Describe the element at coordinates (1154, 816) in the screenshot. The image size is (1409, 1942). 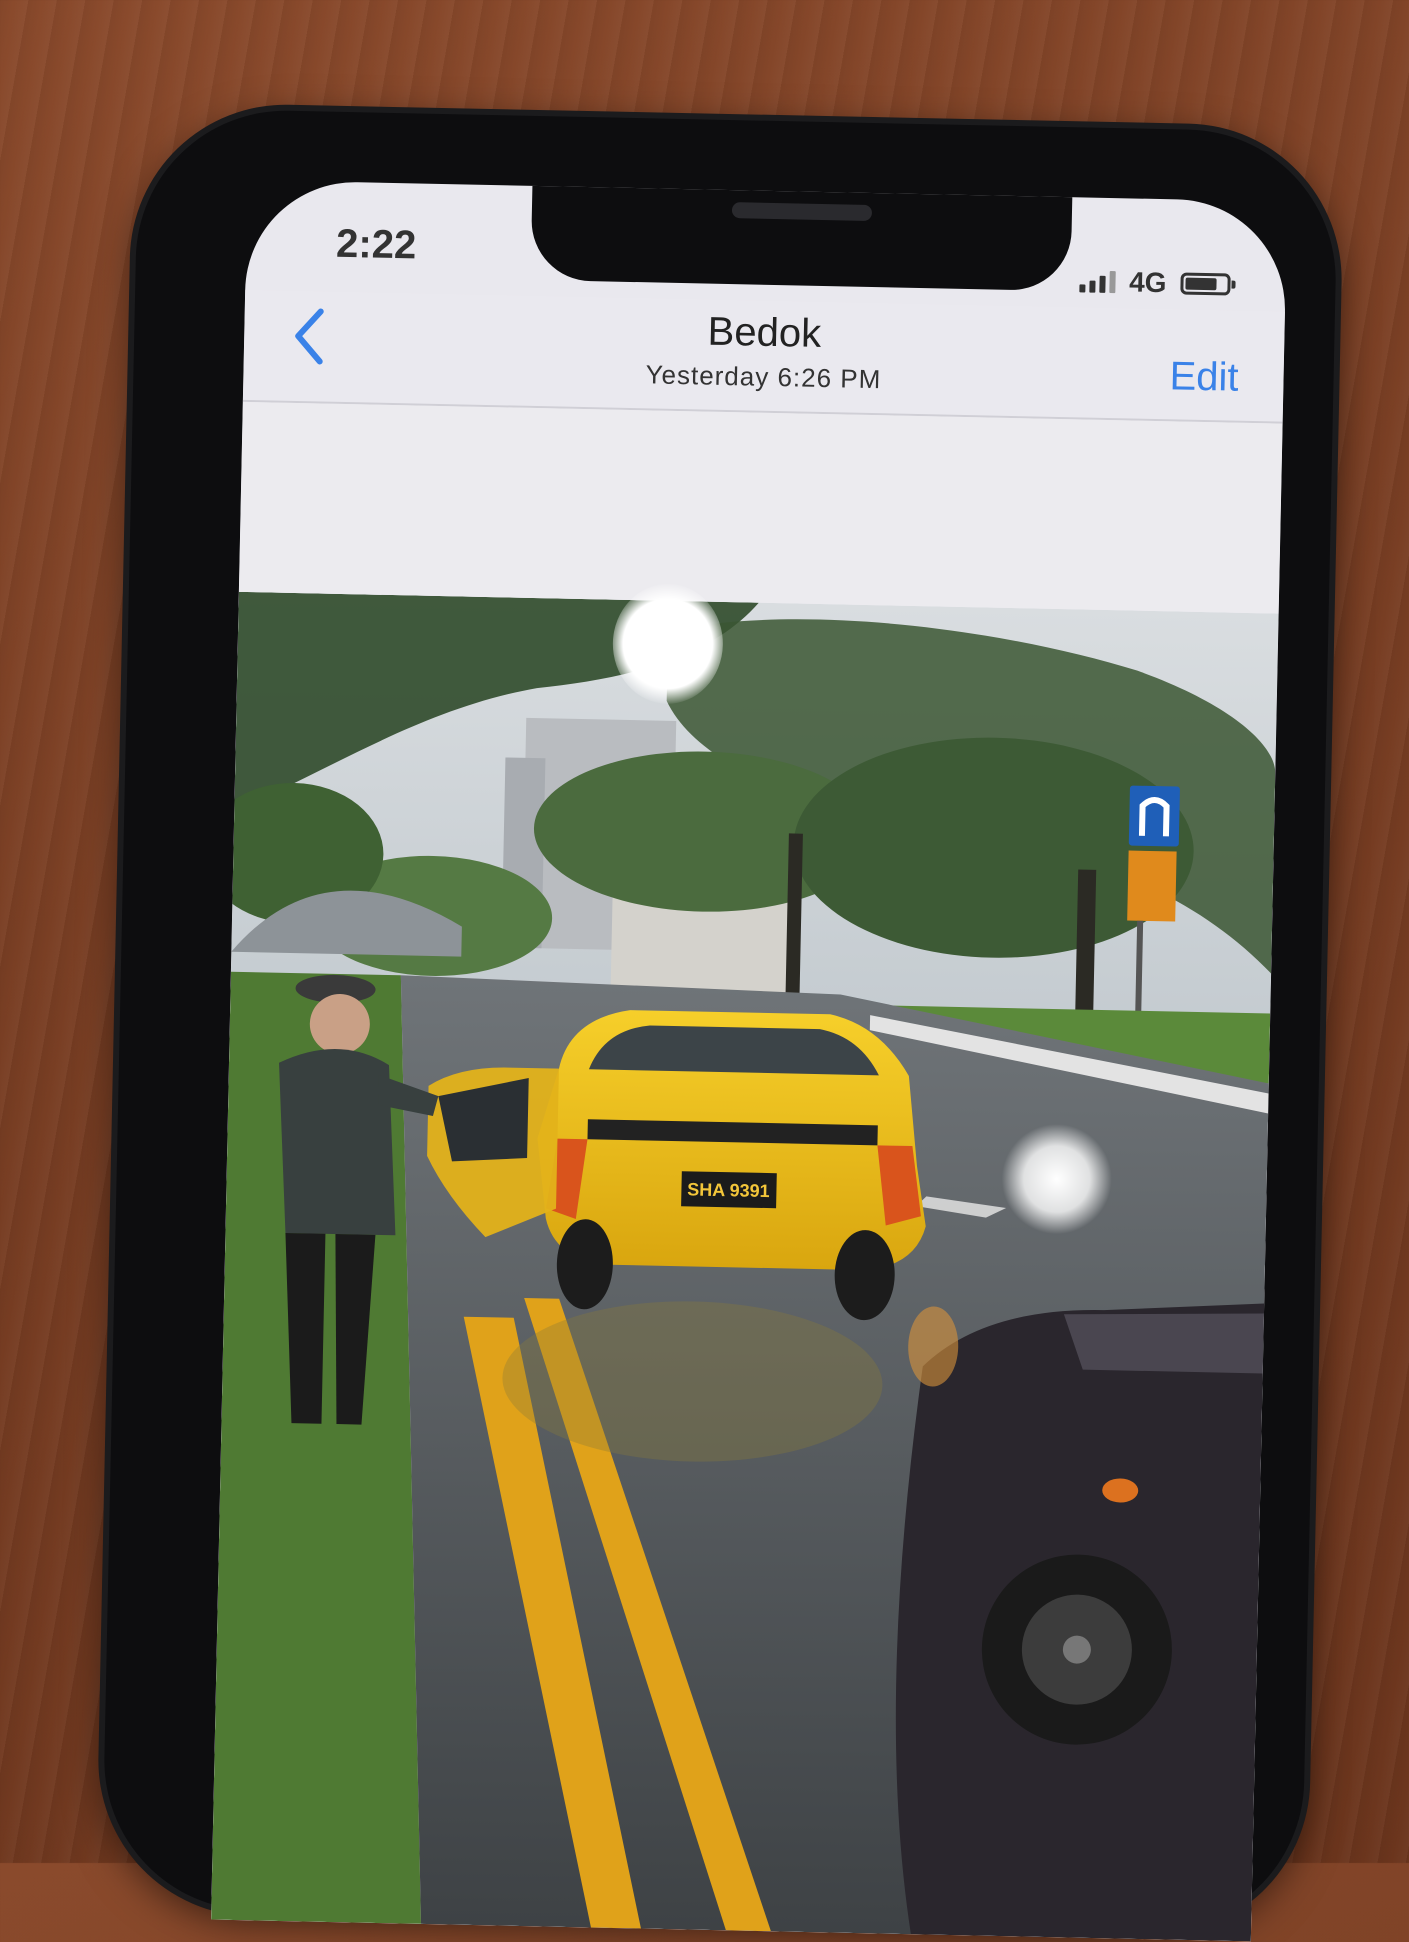
I see `u-turn-sign` at that location.